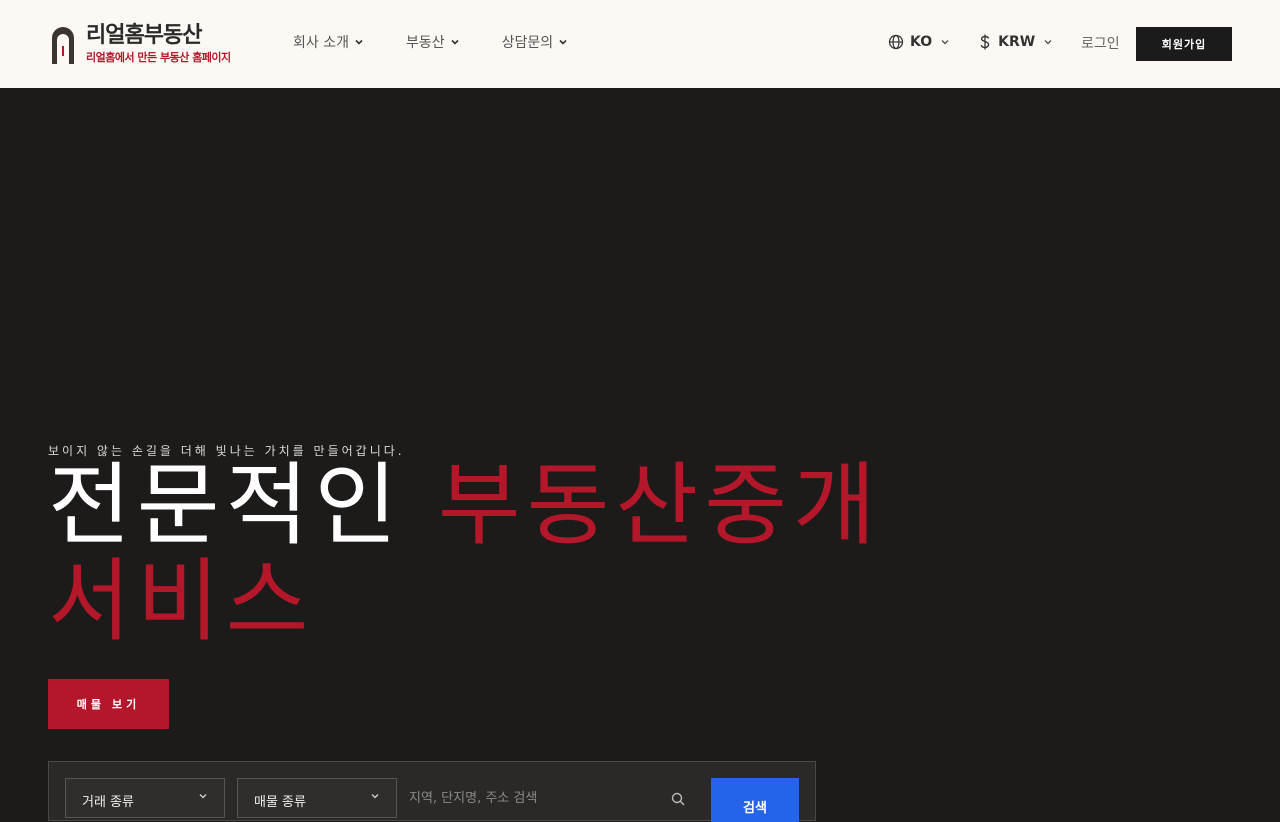  I want to click on deal-type-value: 거래 종류, so click(108, 802).